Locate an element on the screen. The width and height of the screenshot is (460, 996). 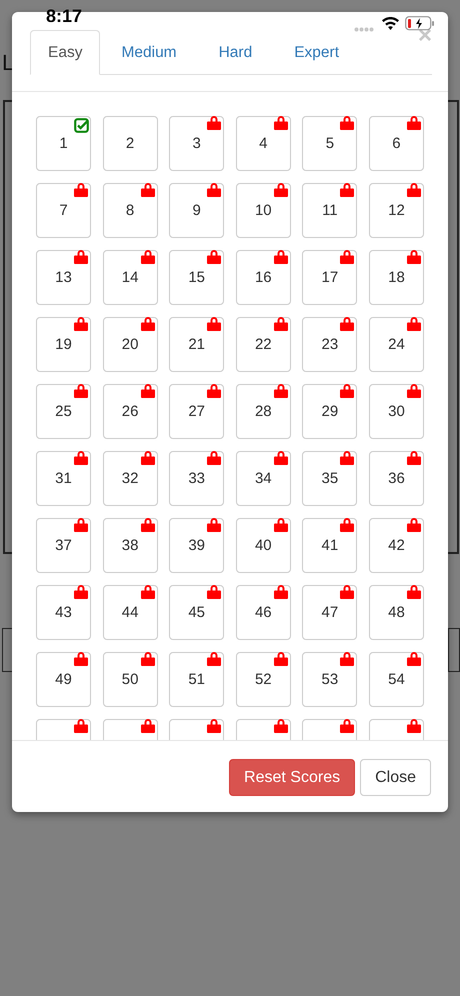
level-button: 22 is located at coordinates (263, 344).